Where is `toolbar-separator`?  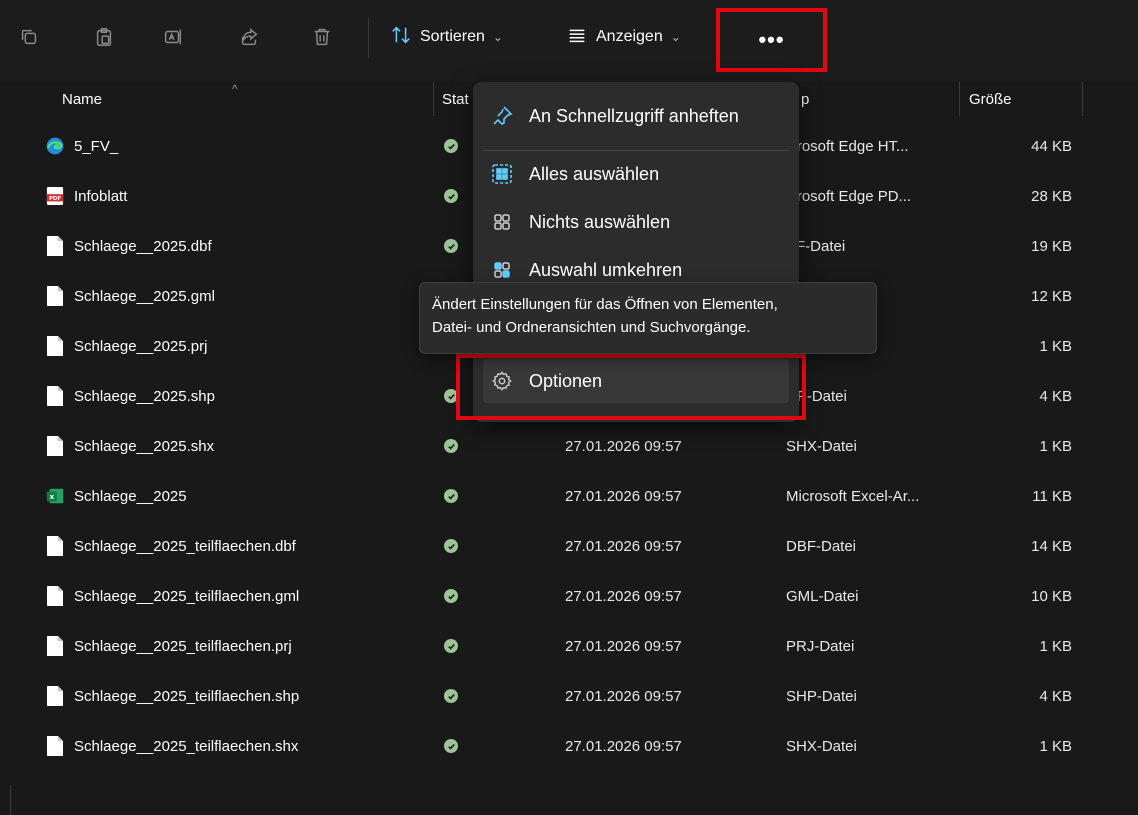
toolbar-separator is located at coordinates (368, 38).